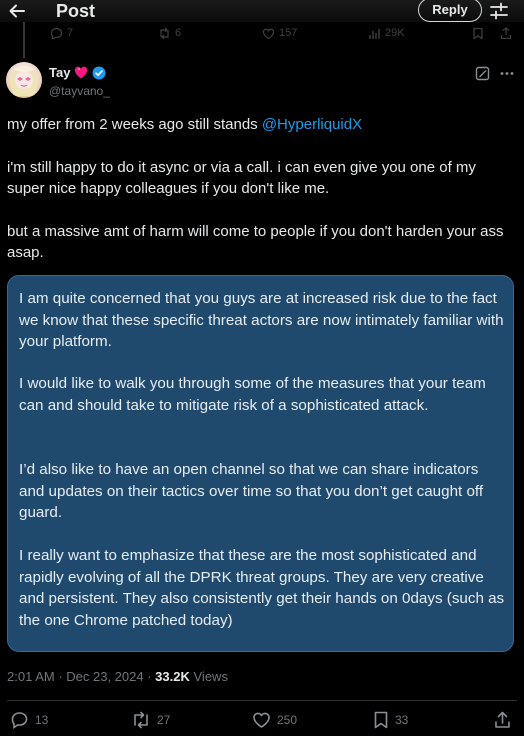 The width and height of the screenshot is (524, 736). I want to click on prev-views-count: 29K, so click(395, 33).